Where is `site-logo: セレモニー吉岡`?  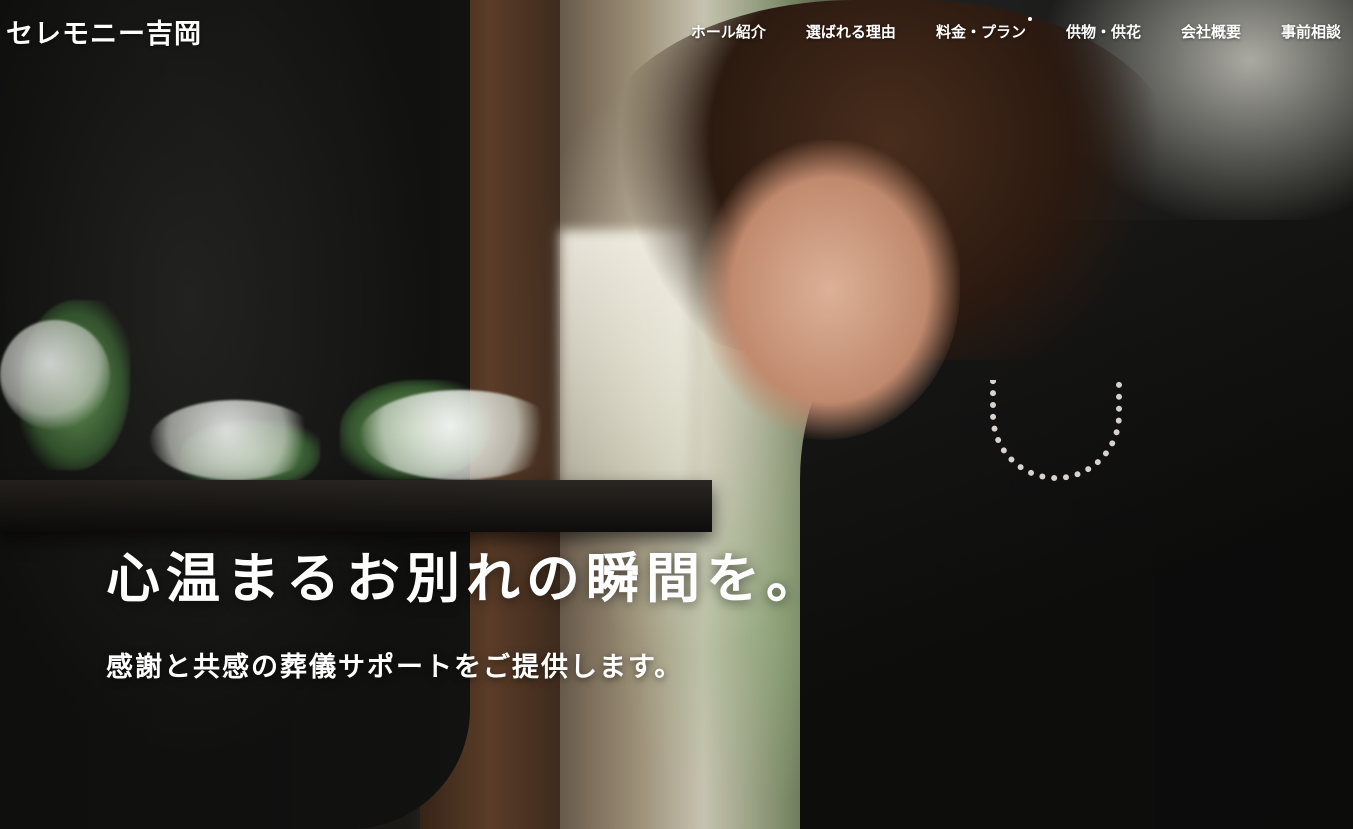
site-logo: セレモニー吉岡 is located at coordinates (104, 31).